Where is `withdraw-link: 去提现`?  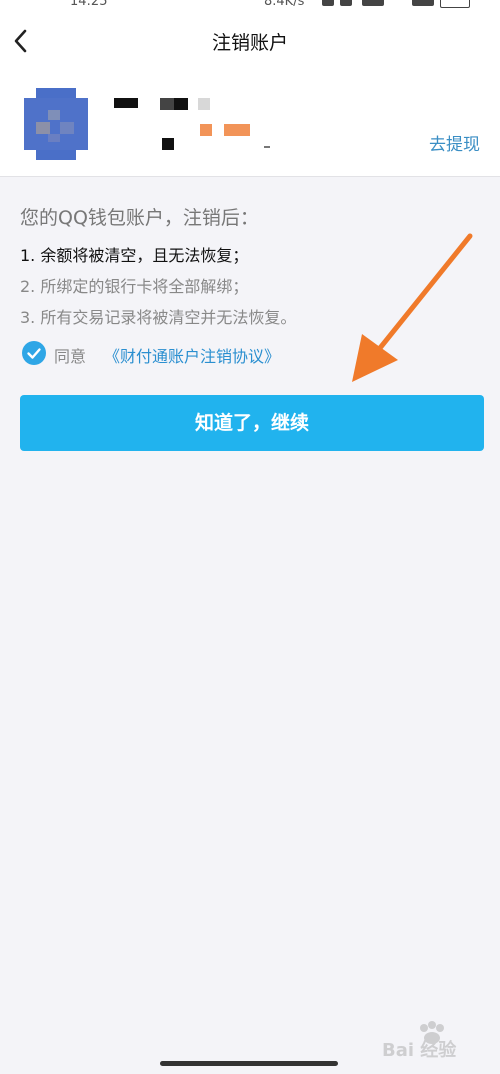 withdraw-link: 去提现 is located at coordinates (454, 142).